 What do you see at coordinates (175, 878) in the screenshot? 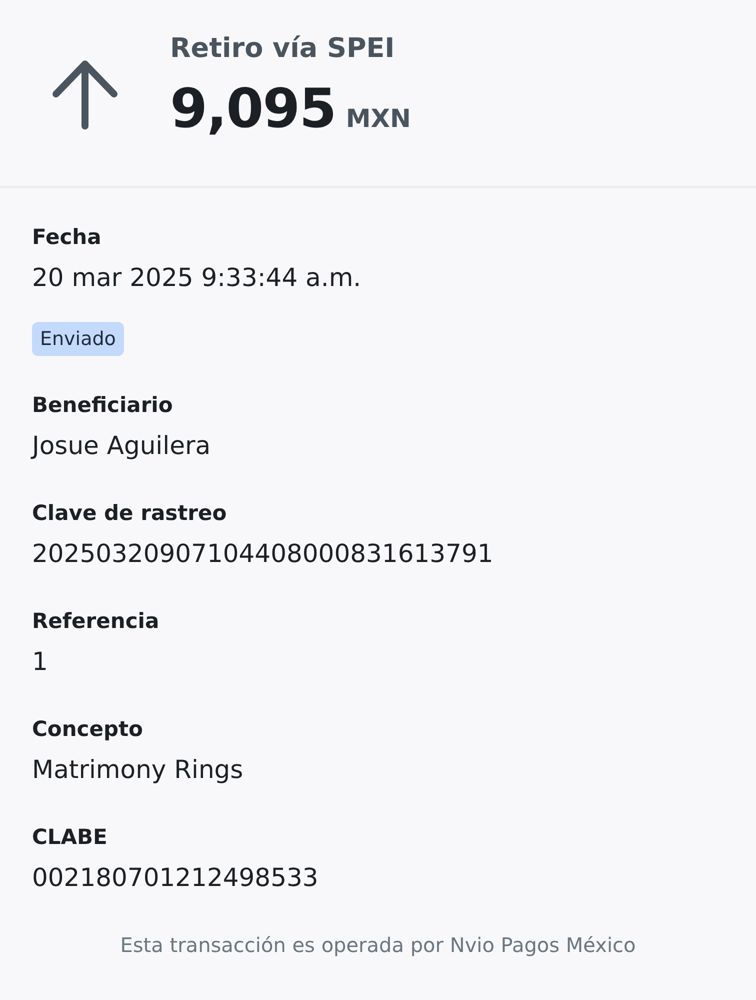
I see `field-value: 002180701212498533` at bounding box center [175, 878].